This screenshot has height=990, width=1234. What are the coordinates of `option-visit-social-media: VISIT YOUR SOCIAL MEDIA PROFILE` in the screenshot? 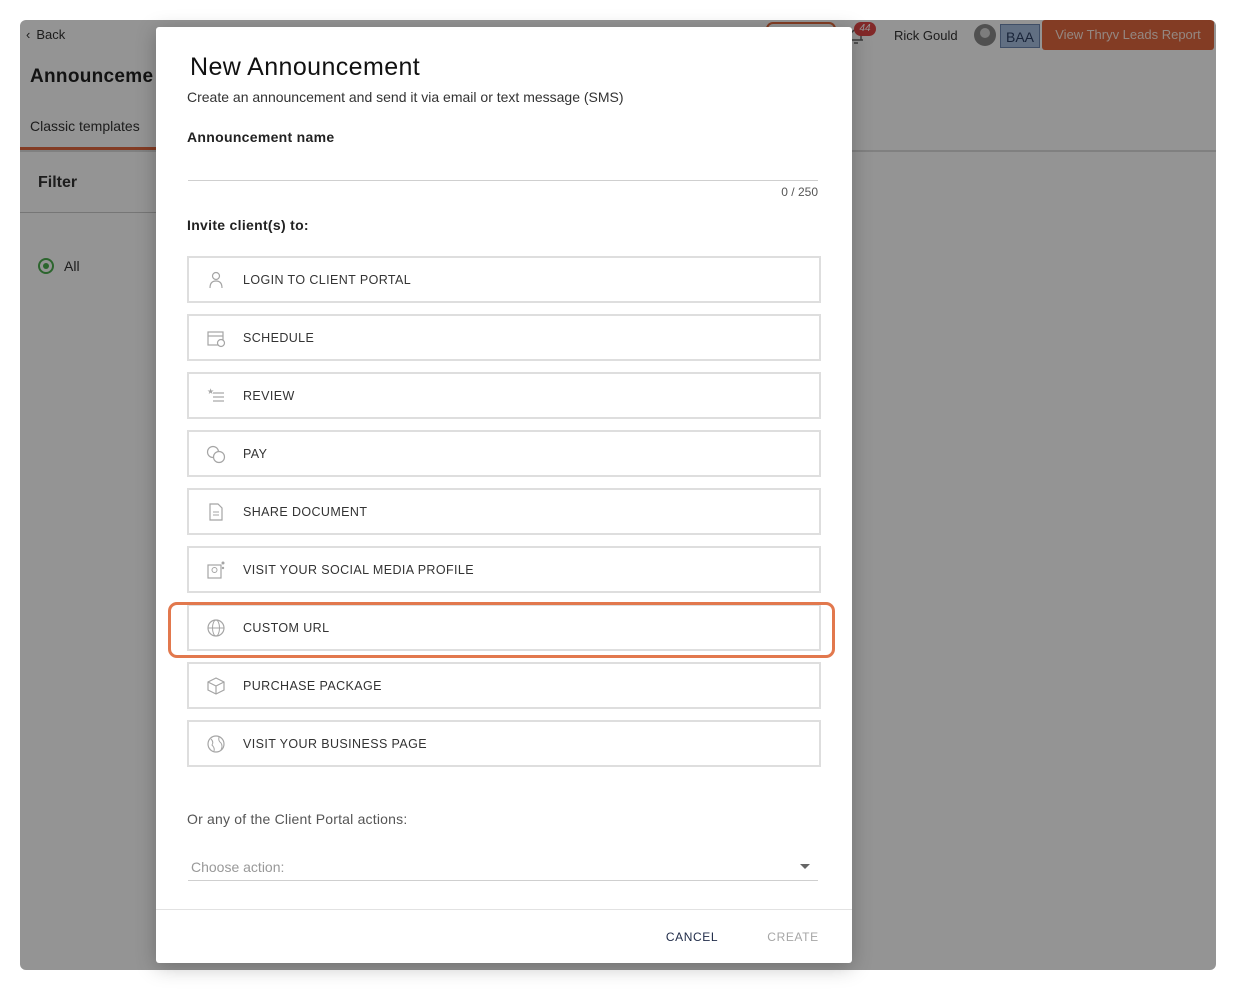 It's located at (504, 569).